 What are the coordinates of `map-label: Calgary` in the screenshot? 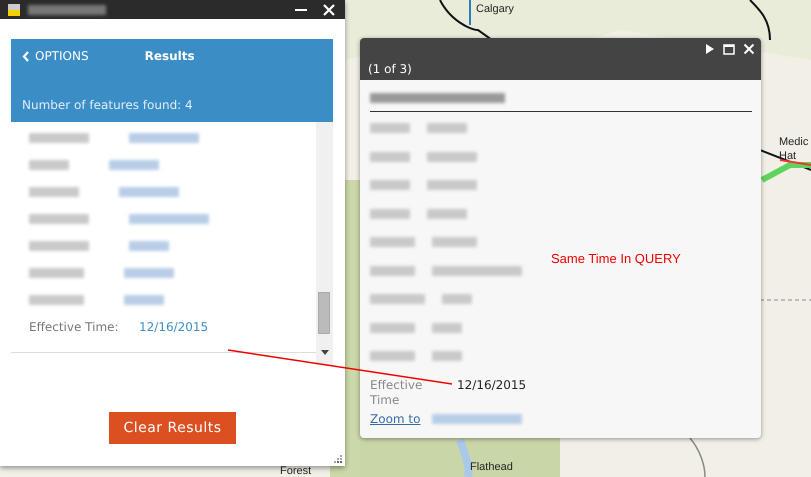 It's located at (495, 9).